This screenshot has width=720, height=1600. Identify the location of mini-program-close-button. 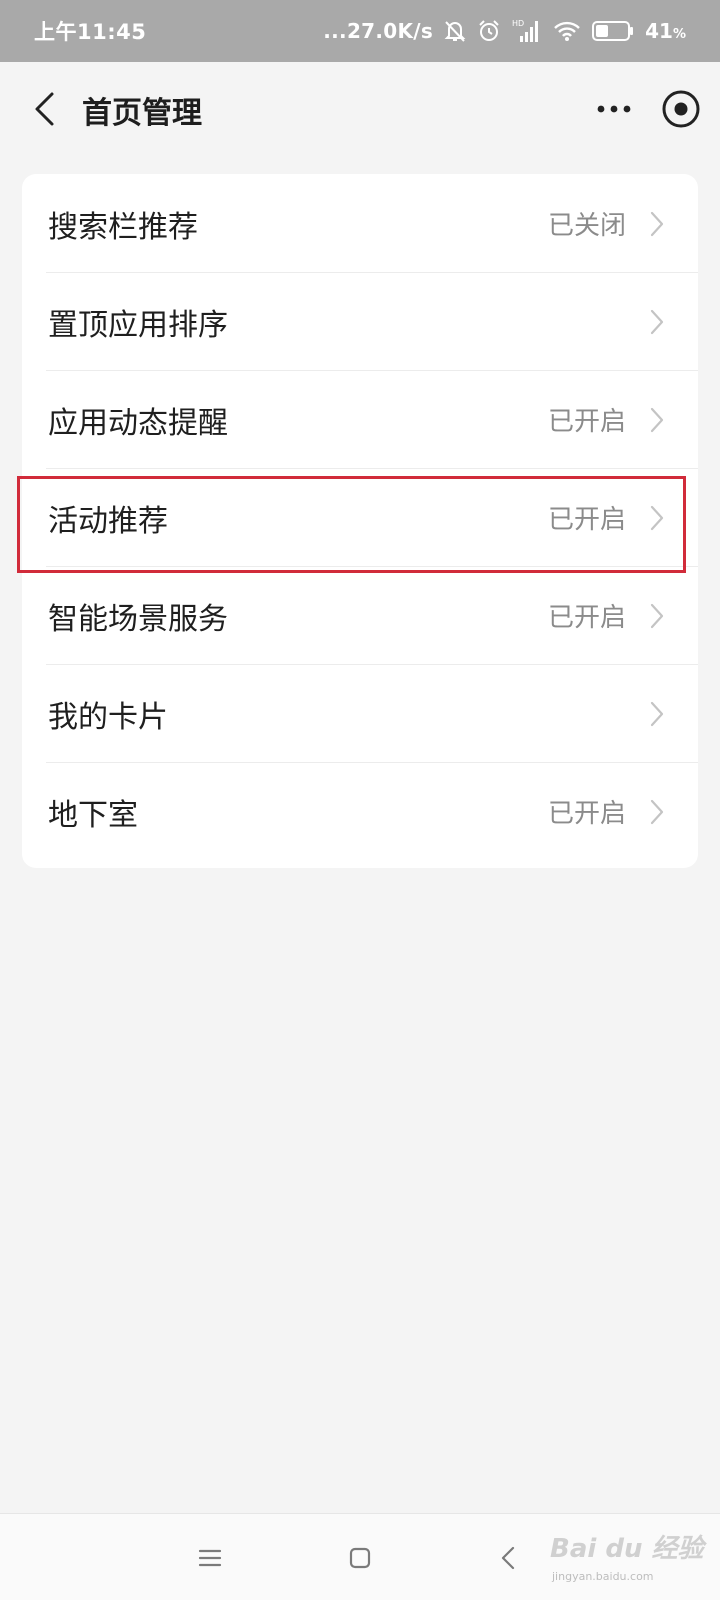
(681, 109).